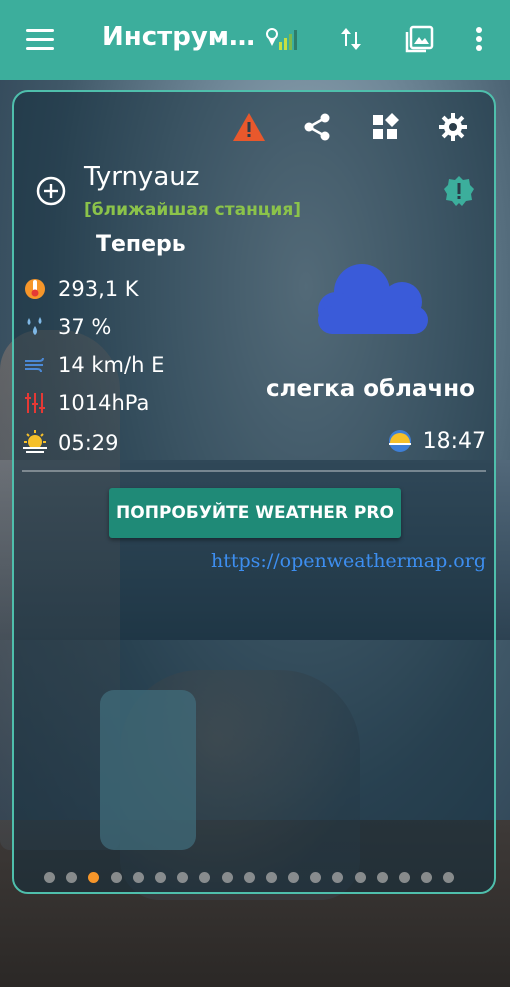  Describe the element at coordinates (40, 40) in the screenshot. I see `menu-icon` at that location.